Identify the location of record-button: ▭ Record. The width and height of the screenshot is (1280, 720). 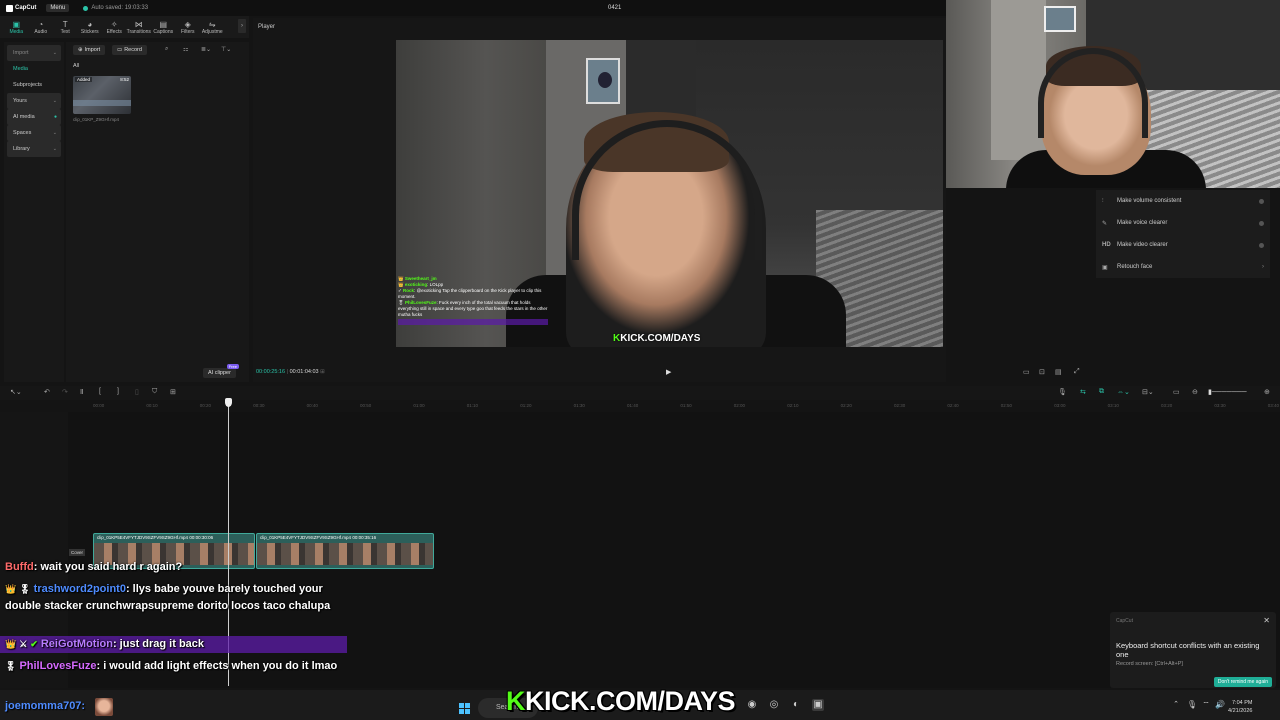
(129, 50).